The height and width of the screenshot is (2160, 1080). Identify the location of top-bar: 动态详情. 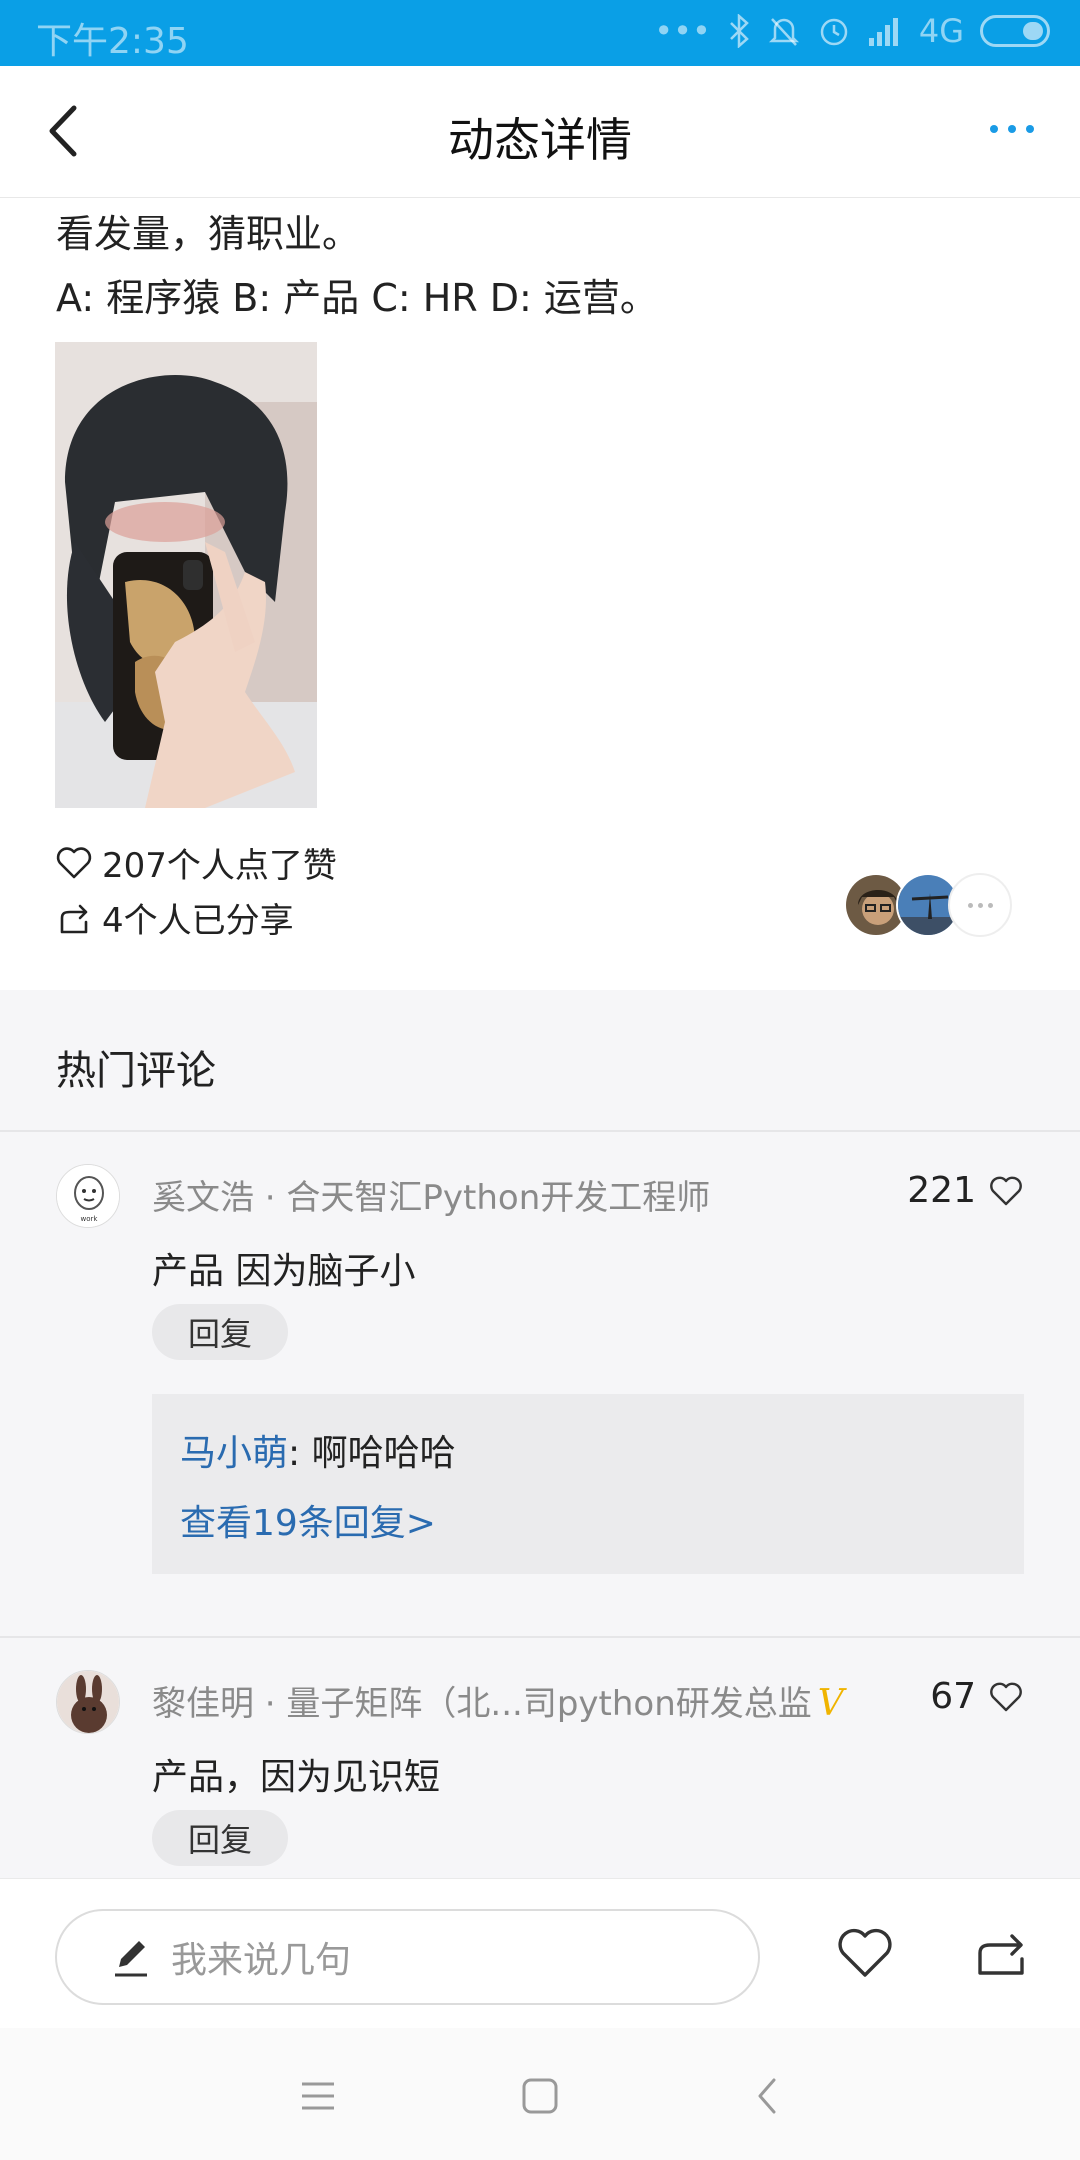
(540, 132).